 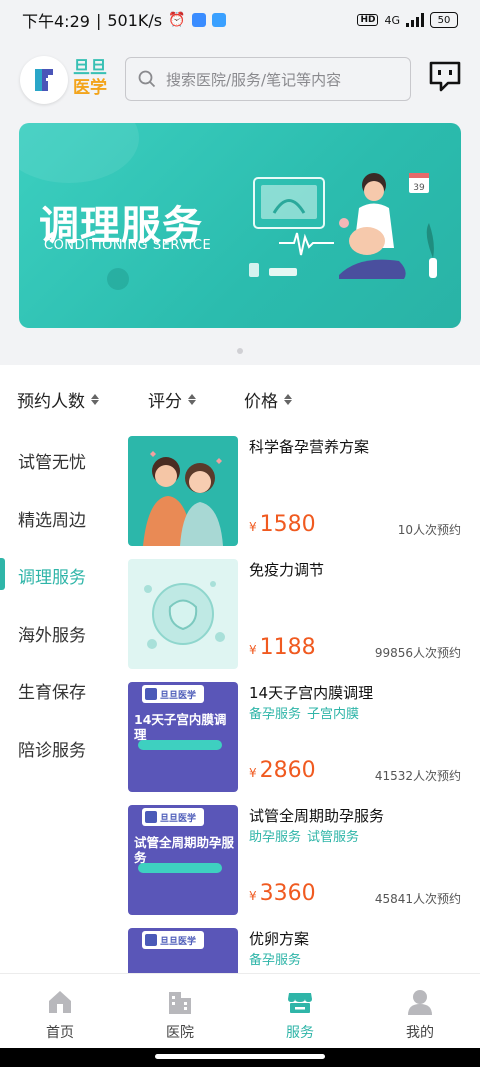 What do you see at coordinates (298, 950) in the screenshot?
I see `product-card: 旦旦医学 优卵方案 备孕服务` at bounding box center [298, 950].